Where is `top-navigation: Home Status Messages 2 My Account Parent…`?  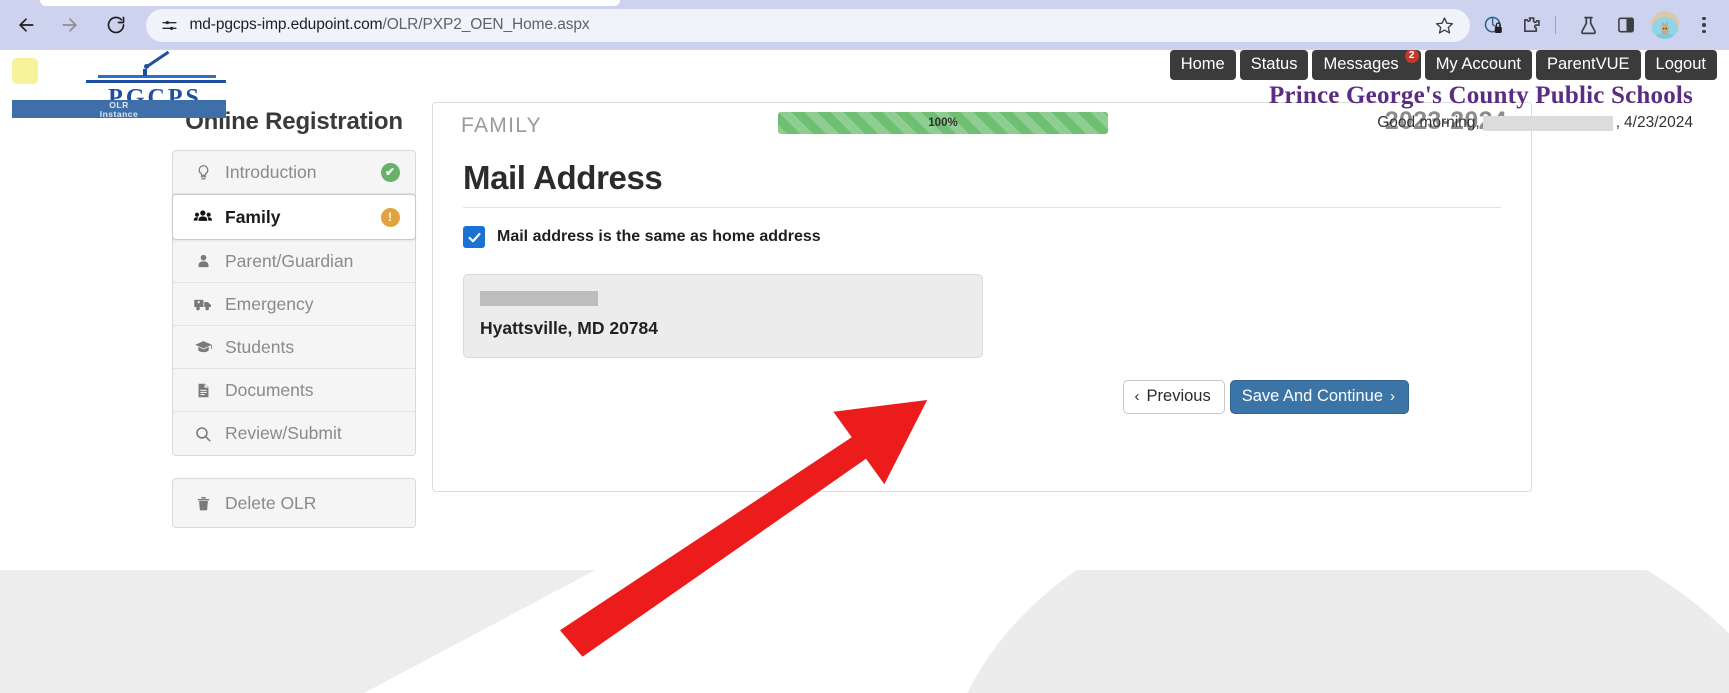 top-navigation: Home Status Messages 2 My Account Parent… is located at coordinates (1443, 65).